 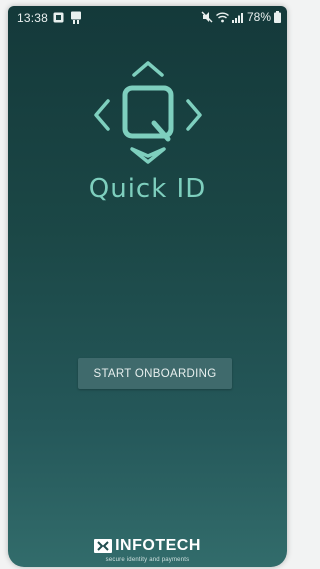 What do you see at coordinates (258, 17) in the screenshot?
I see `battery-percent: 78%` at bounding box center [258, 17].